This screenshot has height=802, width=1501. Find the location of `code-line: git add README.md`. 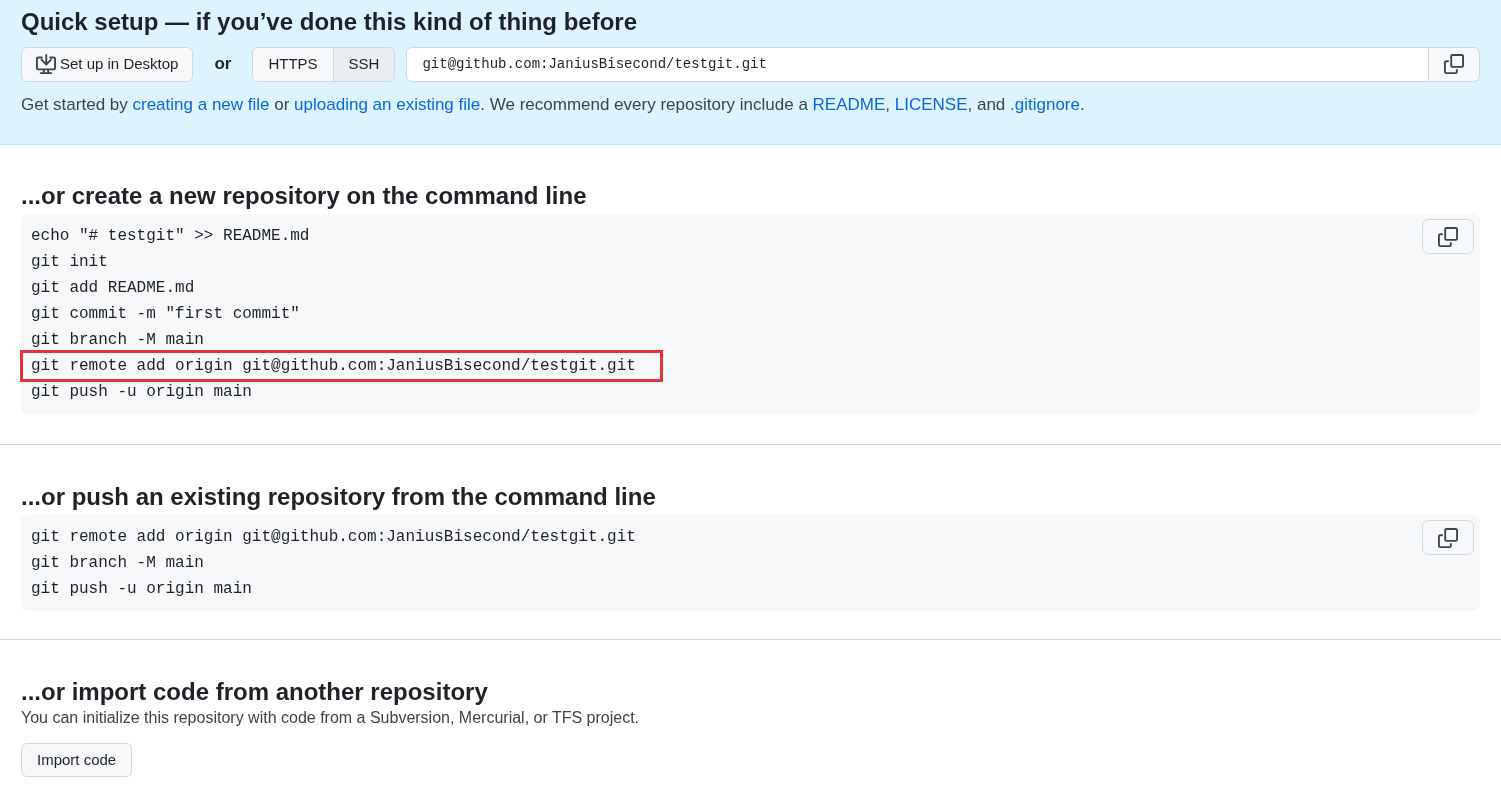

code-line: git add README.md is located at coordinates (113, 288).